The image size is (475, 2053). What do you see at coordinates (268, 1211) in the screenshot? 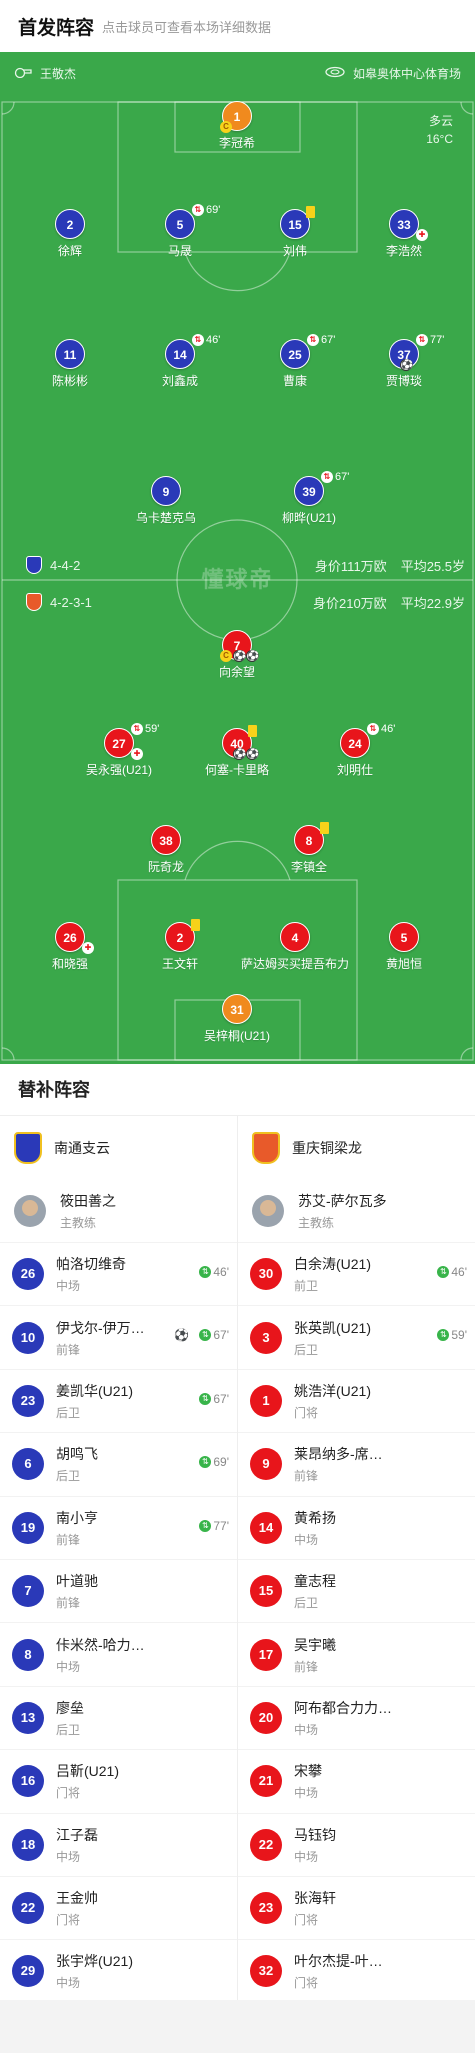
I see `coach-avatar` at bounding box center [268, 1211].